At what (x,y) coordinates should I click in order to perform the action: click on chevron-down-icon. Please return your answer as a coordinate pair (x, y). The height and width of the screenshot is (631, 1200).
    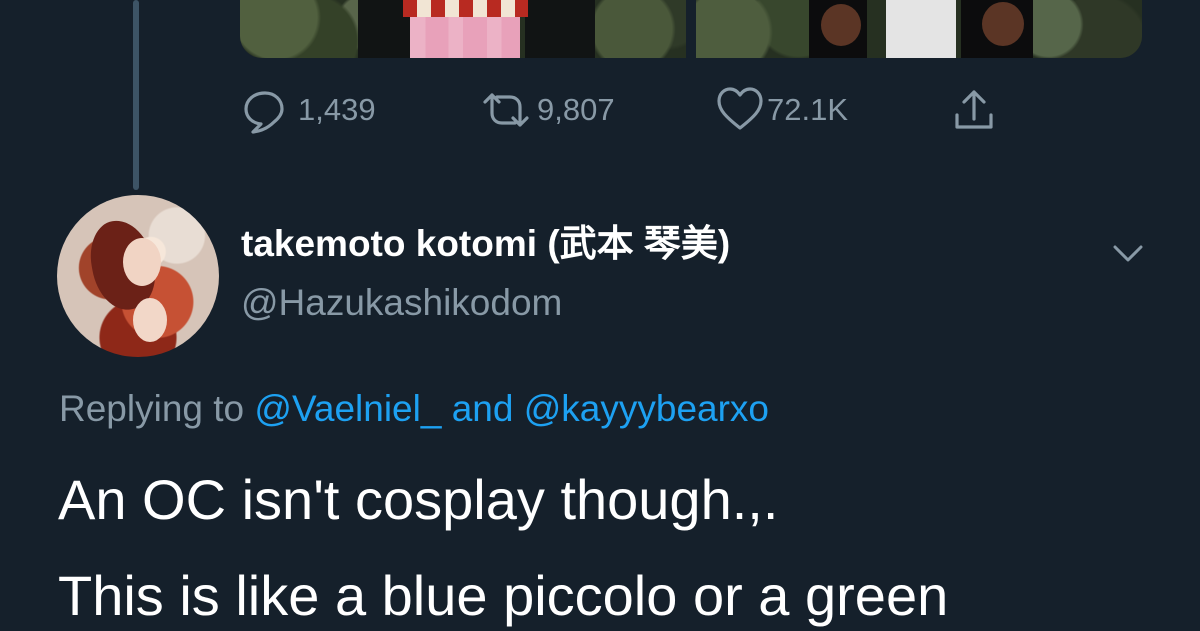
    Looking at the image, I should click on (1128, 253).